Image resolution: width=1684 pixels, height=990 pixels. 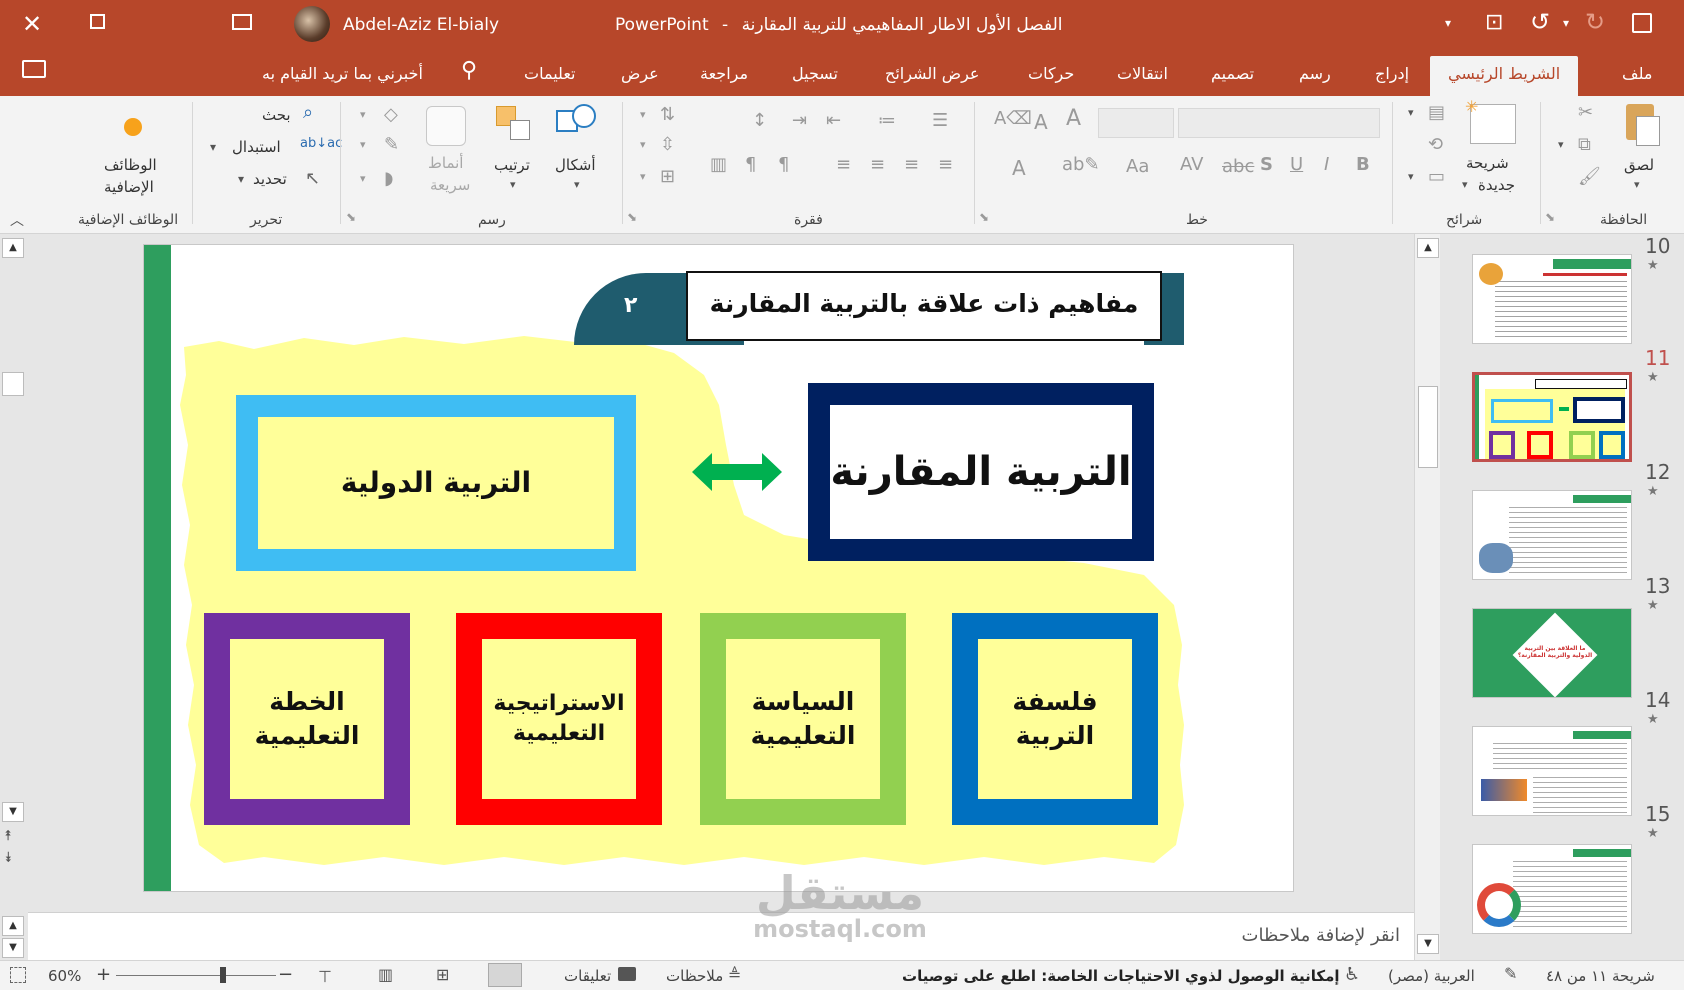 I want to click on scroll-thumb, so click(x=13, y=384).